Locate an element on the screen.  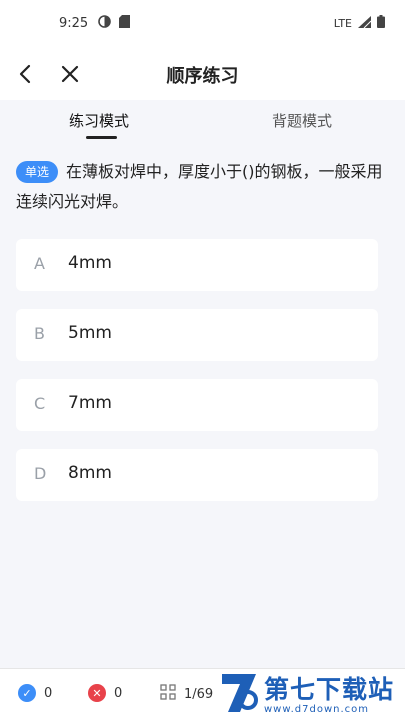
tab-practice-mode: 练习模式 is located at coordinates (99, 120).